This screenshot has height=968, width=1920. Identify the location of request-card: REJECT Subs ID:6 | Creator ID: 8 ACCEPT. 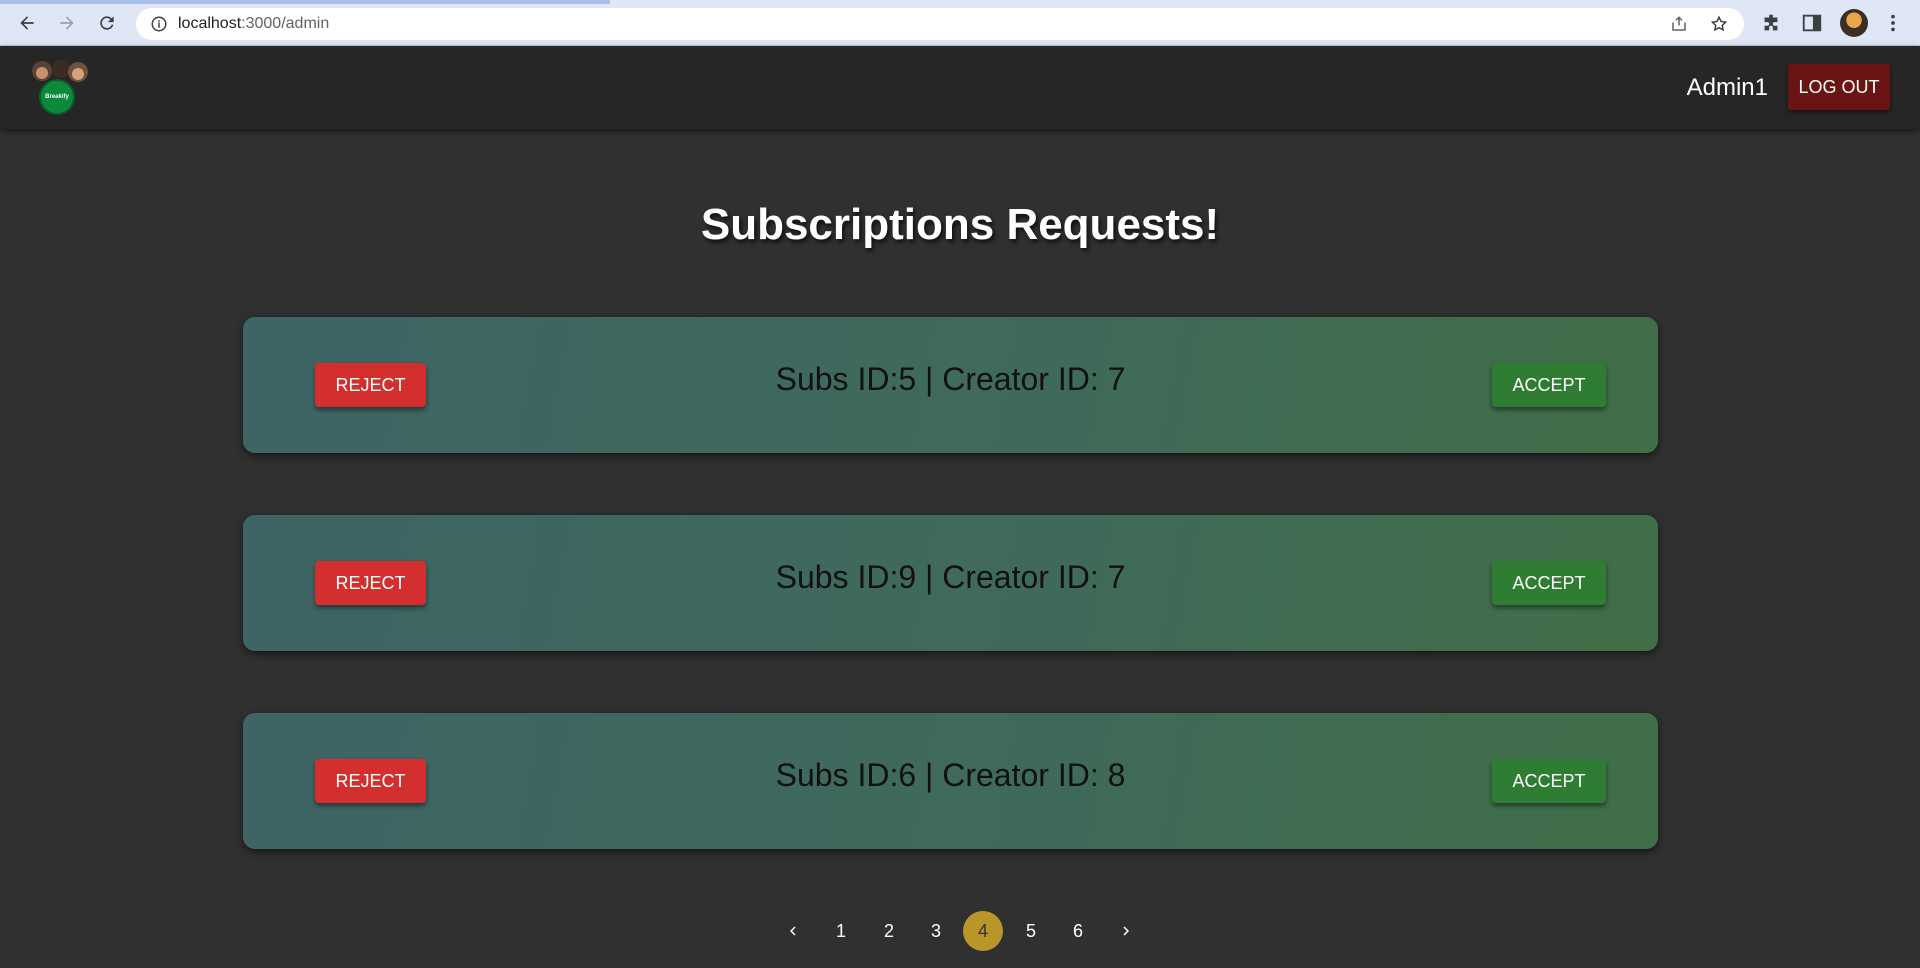
(950, 781).